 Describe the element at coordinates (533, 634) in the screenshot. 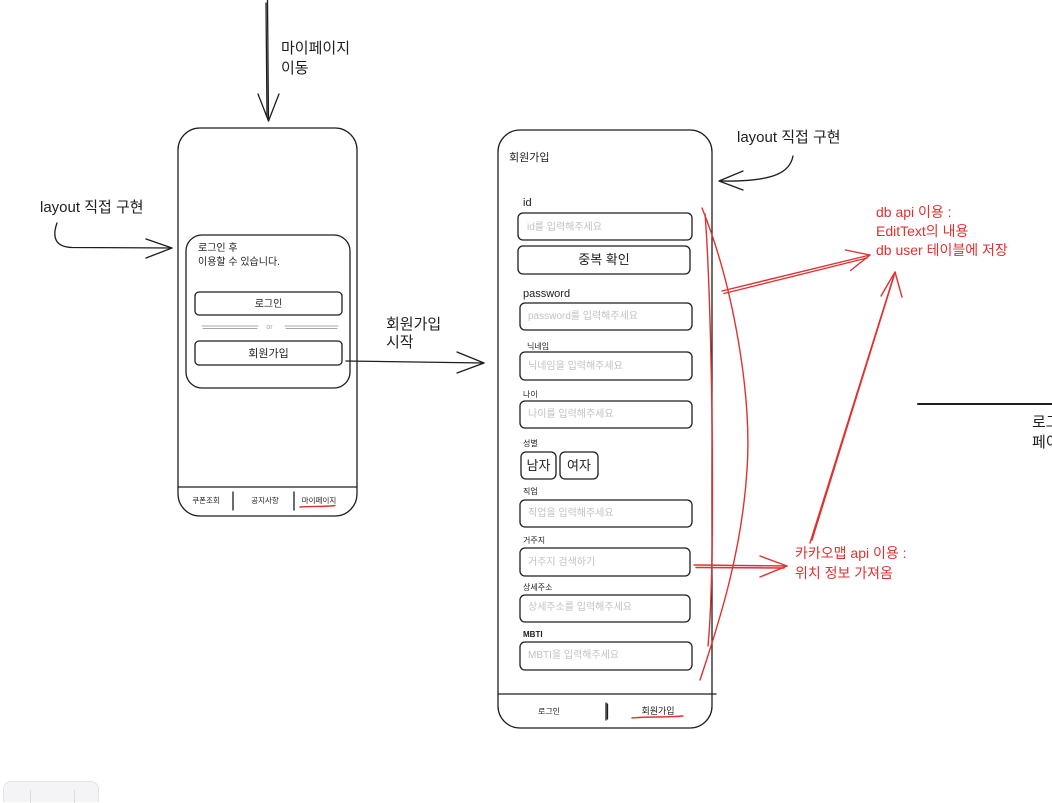

I see `field-label-mbti: MBTI` at that location.